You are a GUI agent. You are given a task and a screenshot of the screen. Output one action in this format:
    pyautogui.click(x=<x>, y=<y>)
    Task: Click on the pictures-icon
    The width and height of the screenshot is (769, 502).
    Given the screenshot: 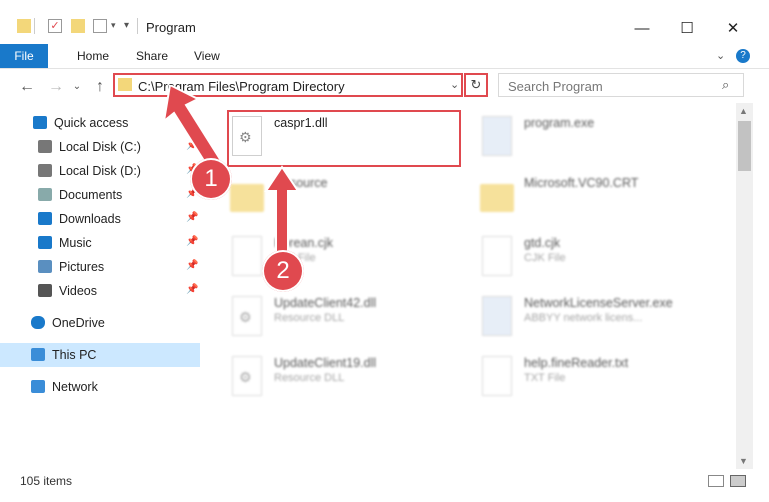 What is the action you would take?
    pyautogui.click(x=45, y=266)
    